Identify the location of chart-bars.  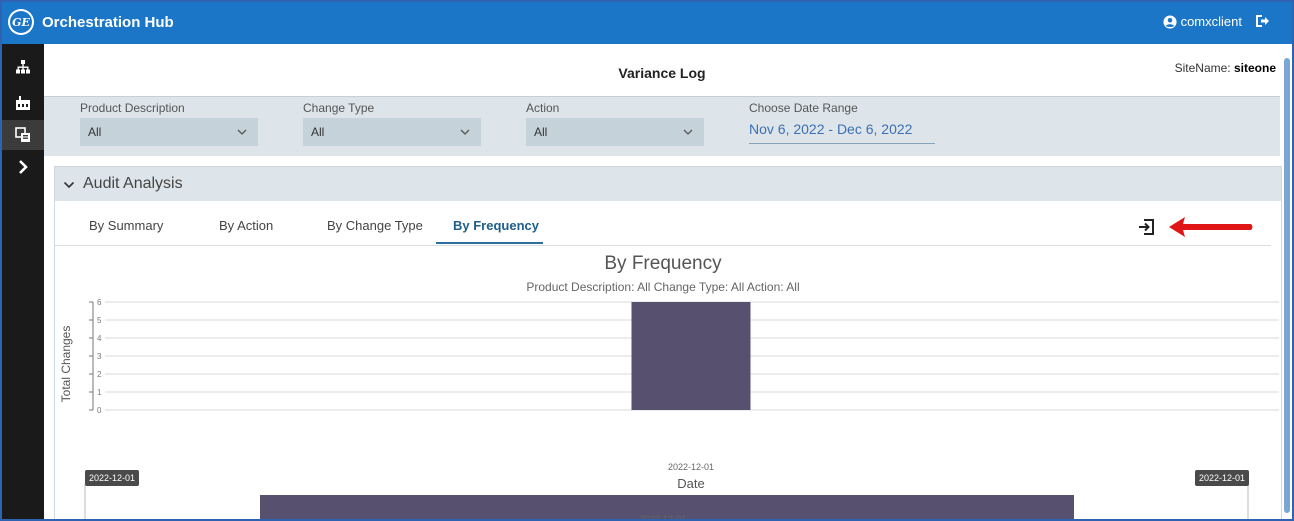
(691, 356).